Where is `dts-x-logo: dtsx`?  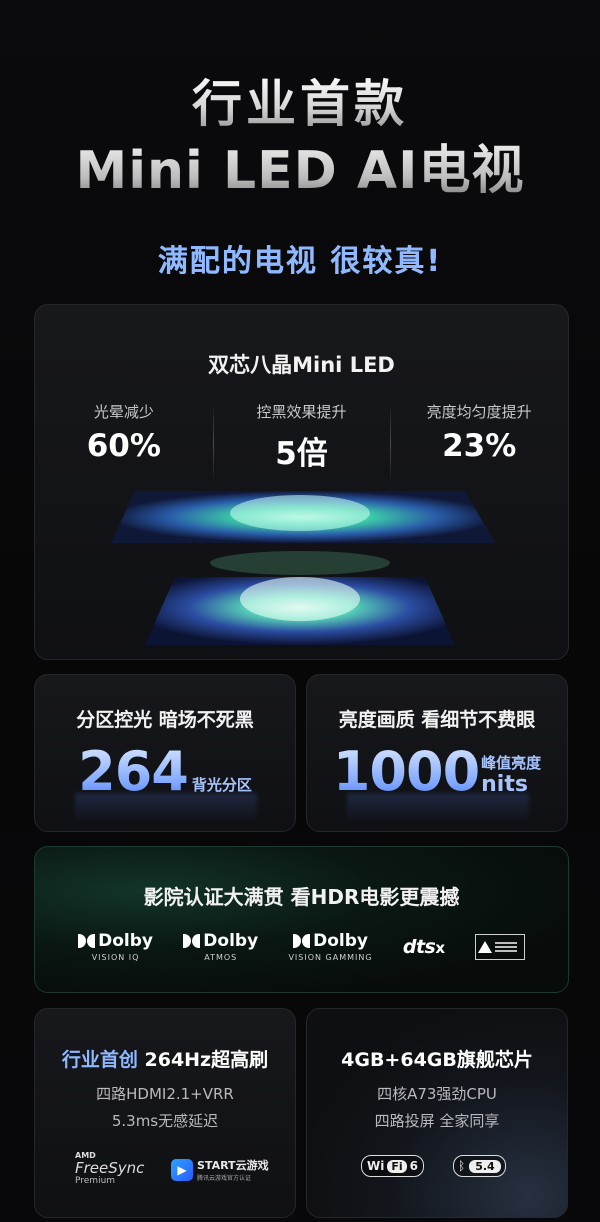
dts-x-logo: dtsx is located at coordinates (424, 947).